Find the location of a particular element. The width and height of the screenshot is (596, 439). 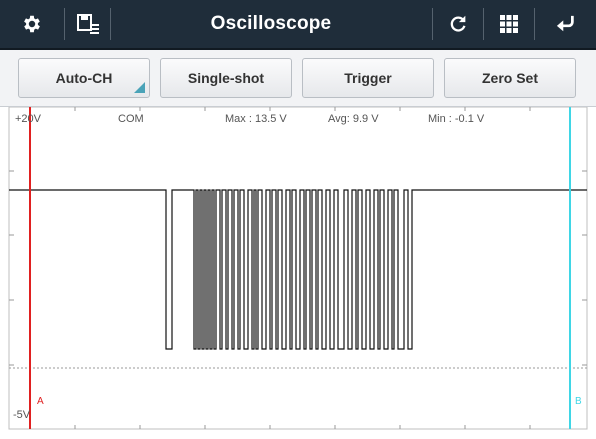

zero-set-button: Zero Set is located at coordinates (510, 78).